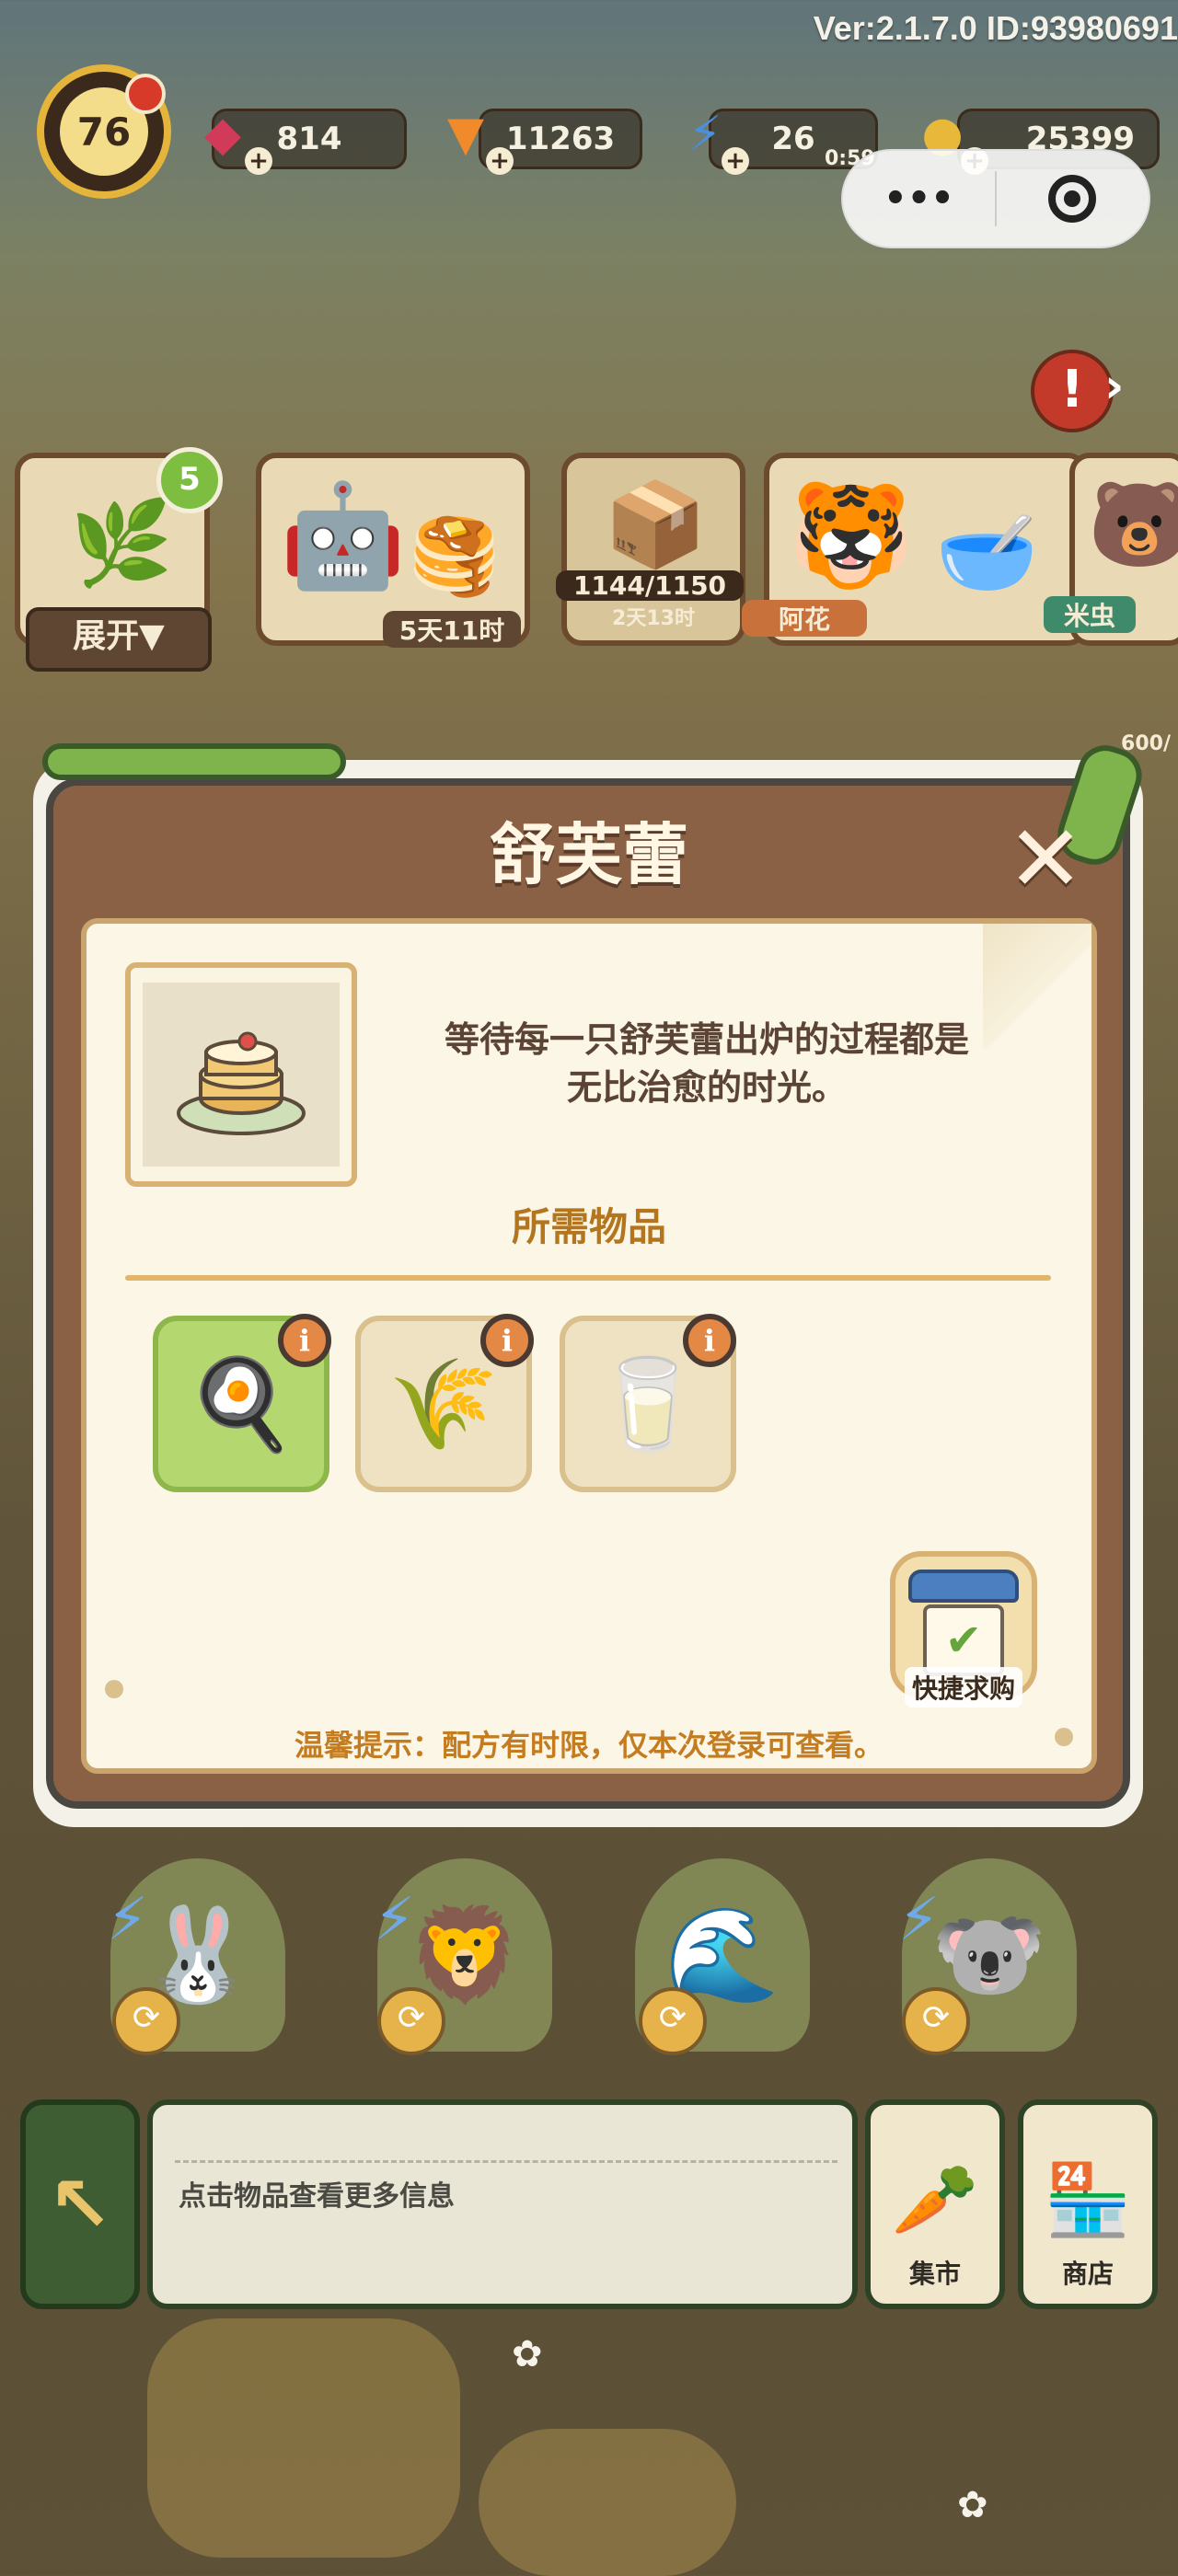  I want to click on expand-button: 展开▼, so click(119, 639).